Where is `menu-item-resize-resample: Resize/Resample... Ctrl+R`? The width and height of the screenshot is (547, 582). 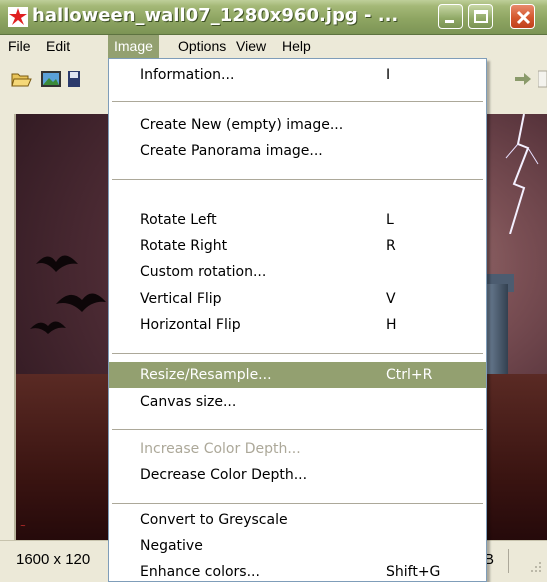 menu-item-resize-resample: Resize/Resample... Ctrl+R is located at coordinates (297, 375).